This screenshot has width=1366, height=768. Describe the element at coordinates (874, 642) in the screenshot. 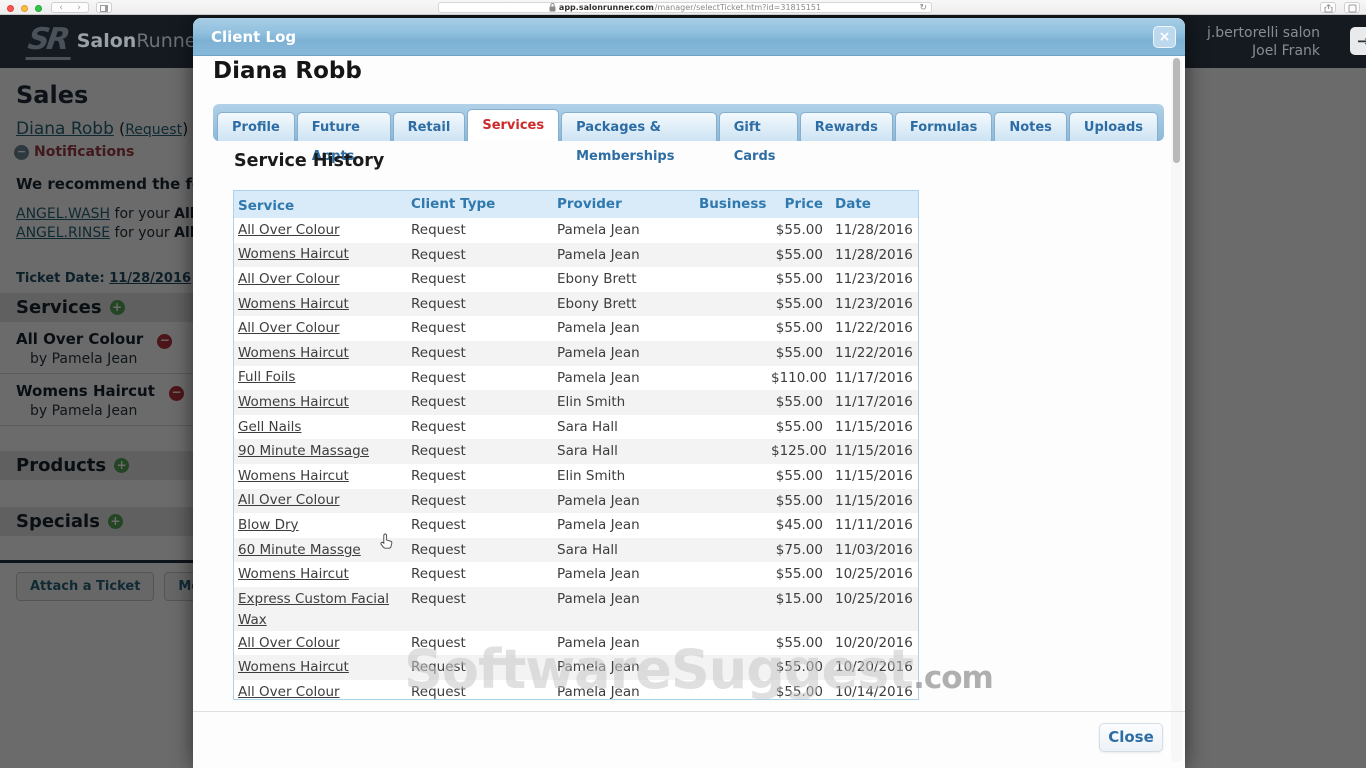

I see `cell-date: 10/20/2016` at that location.